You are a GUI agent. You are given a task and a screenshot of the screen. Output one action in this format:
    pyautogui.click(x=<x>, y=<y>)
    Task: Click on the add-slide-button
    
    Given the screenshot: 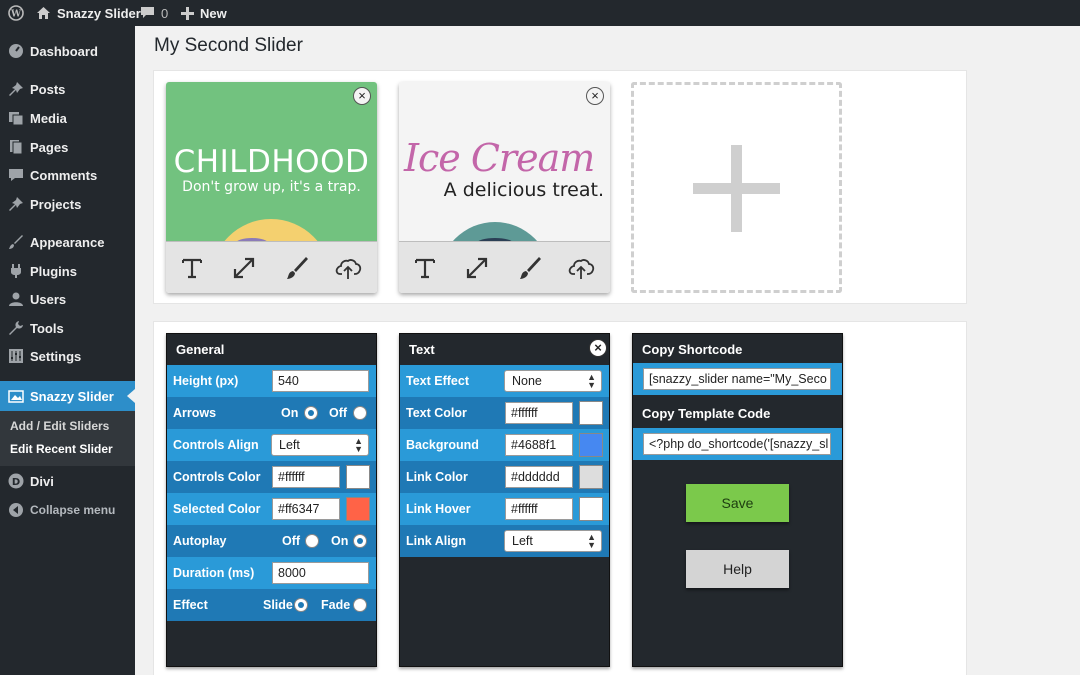 What is the action you would take?
    pyautogui.click(x=736, y=187)
    